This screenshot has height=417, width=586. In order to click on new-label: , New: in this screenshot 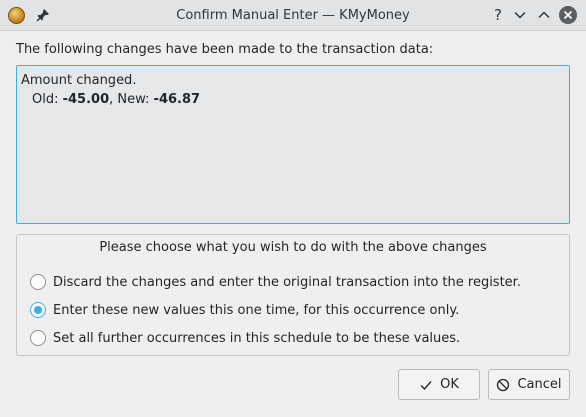, I will do `click(131, 99)`.